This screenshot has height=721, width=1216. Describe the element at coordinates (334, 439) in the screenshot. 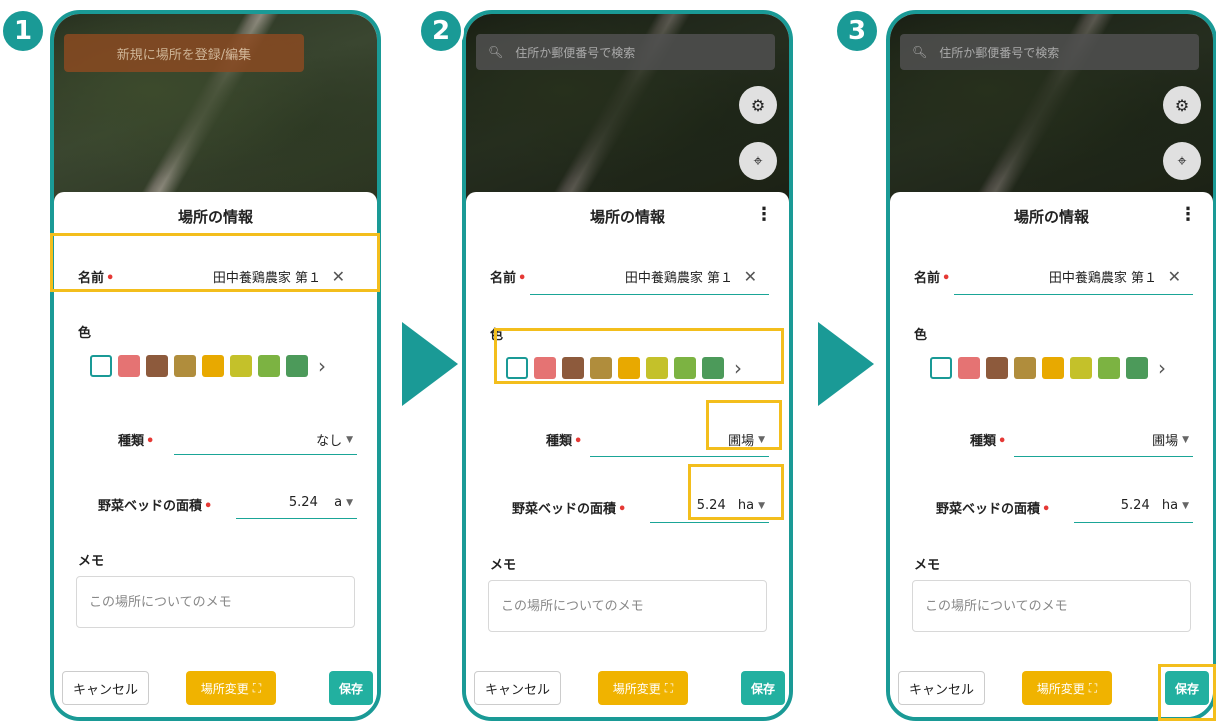

I see `type-dropdown: なし ▼` at that location.